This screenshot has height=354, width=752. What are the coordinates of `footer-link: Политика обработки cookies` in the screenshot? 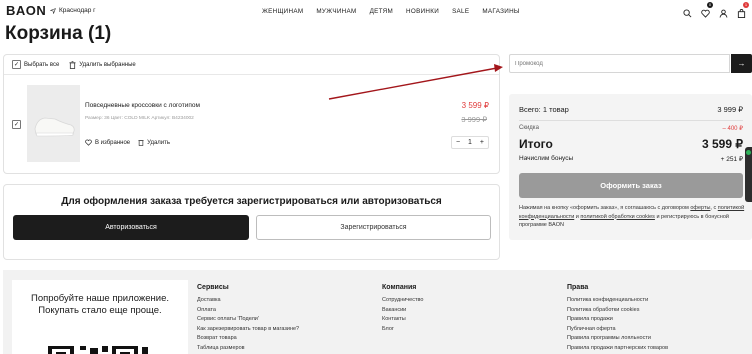 It's located at (617, 311).